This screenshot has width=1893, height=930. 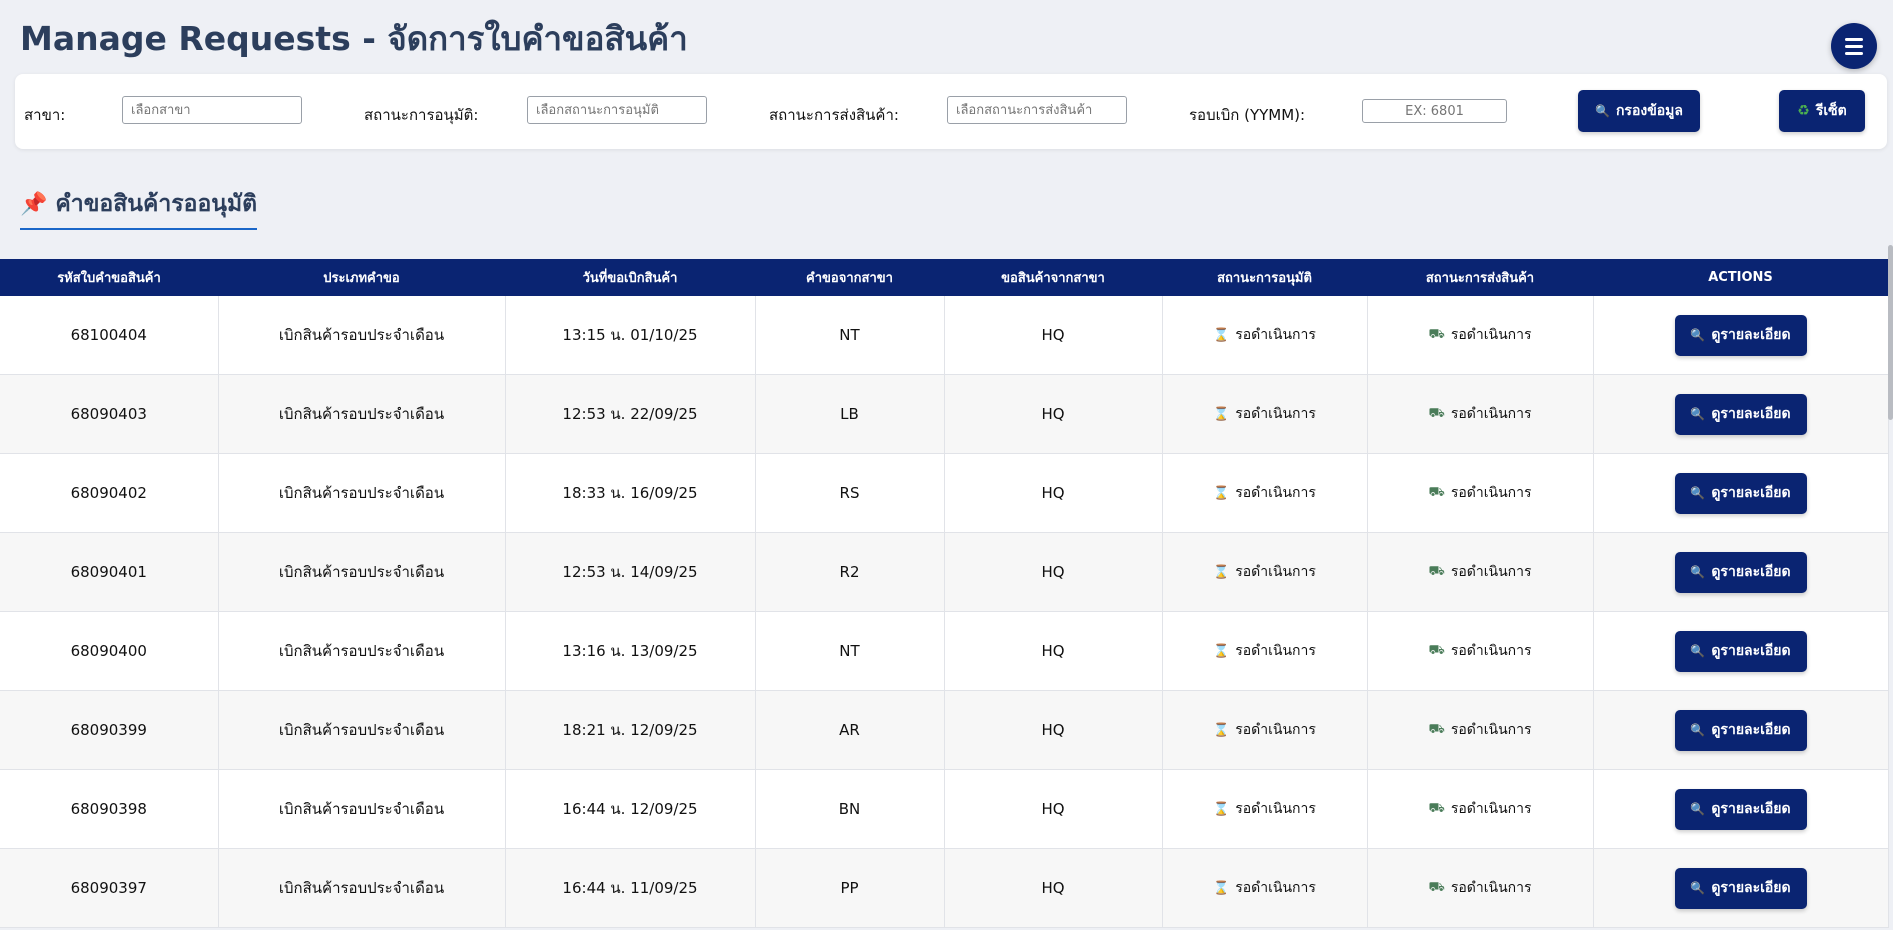 What do you see at coordinates (850, 572) in the screenshot?
I see `from-branch-cell: R2` at bounding box center [850, 572].